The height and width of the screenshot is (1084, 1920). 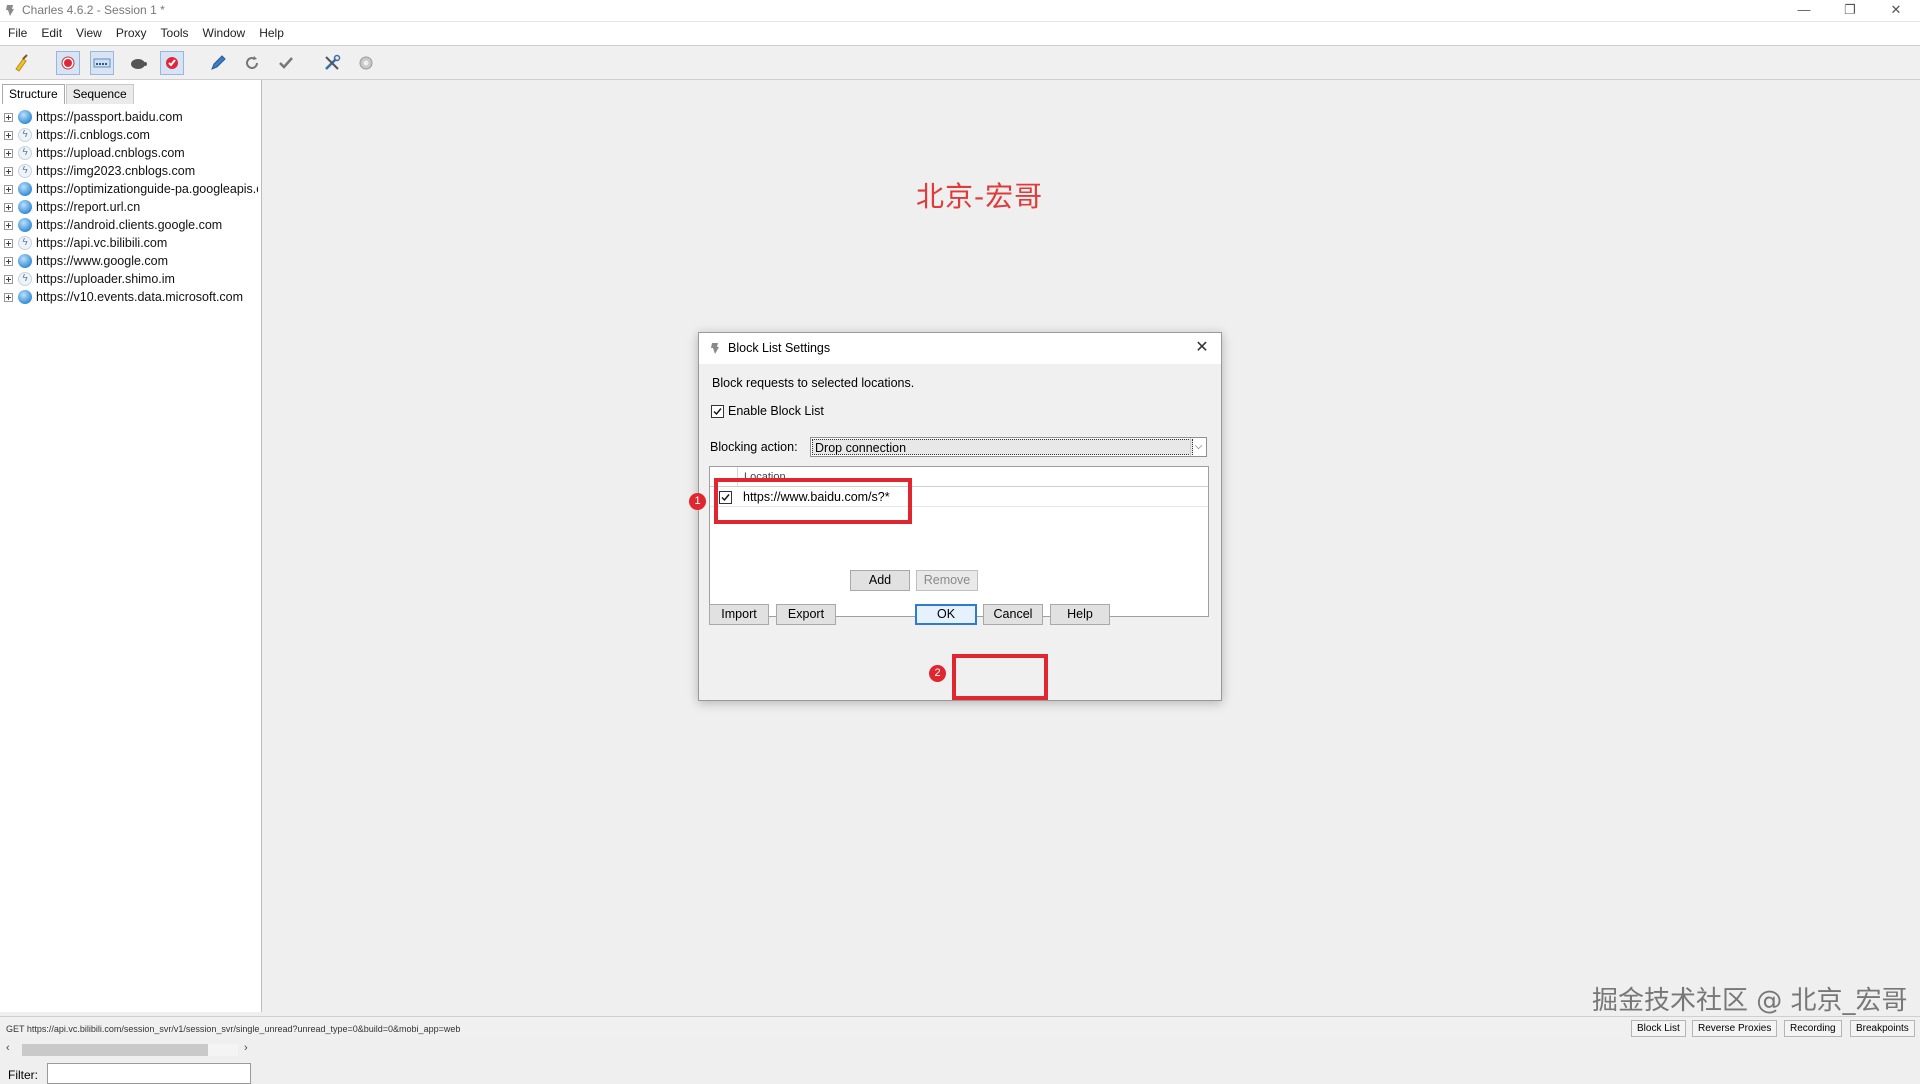 I want to click on host-label: https://img2023.cnblogs.com, so click(x=116, y=171).